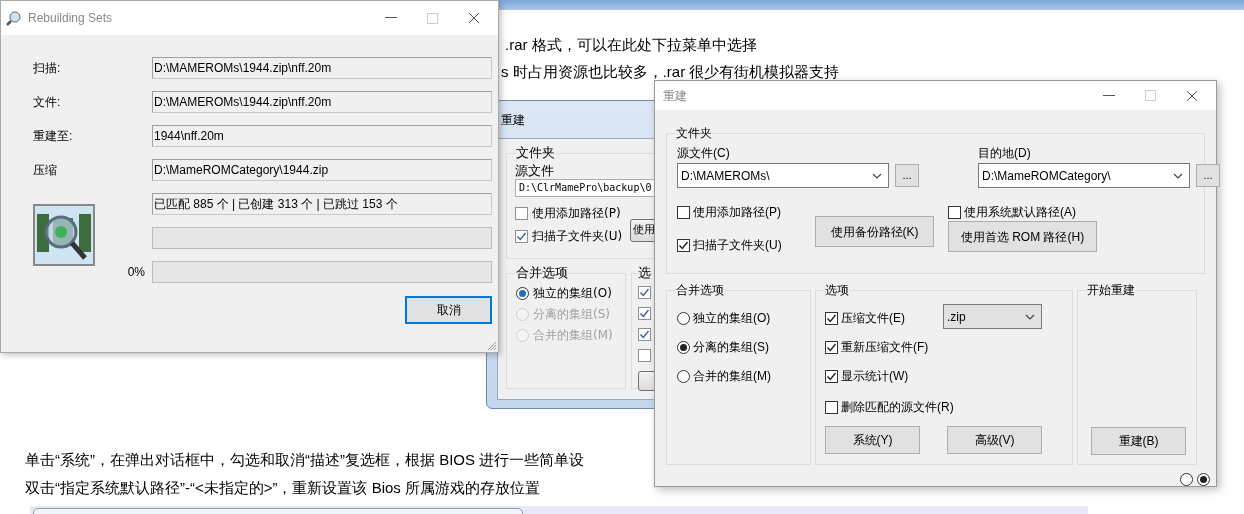  I want to click on button: 系统(Y), so click(872, 440).